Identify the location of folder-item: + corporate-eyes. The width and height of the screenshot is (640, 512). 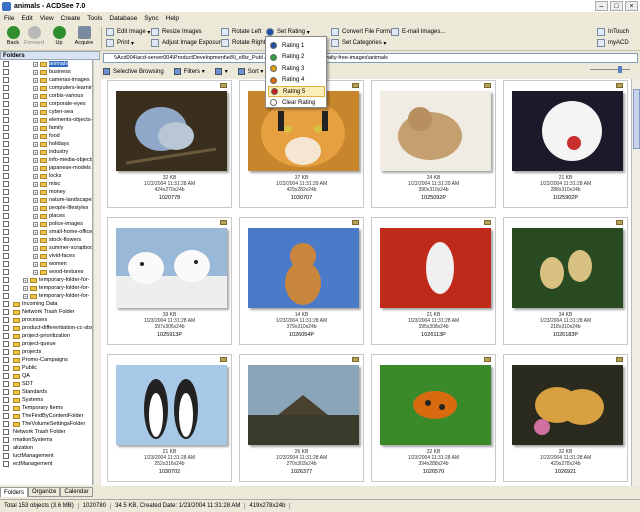
(46, 104).